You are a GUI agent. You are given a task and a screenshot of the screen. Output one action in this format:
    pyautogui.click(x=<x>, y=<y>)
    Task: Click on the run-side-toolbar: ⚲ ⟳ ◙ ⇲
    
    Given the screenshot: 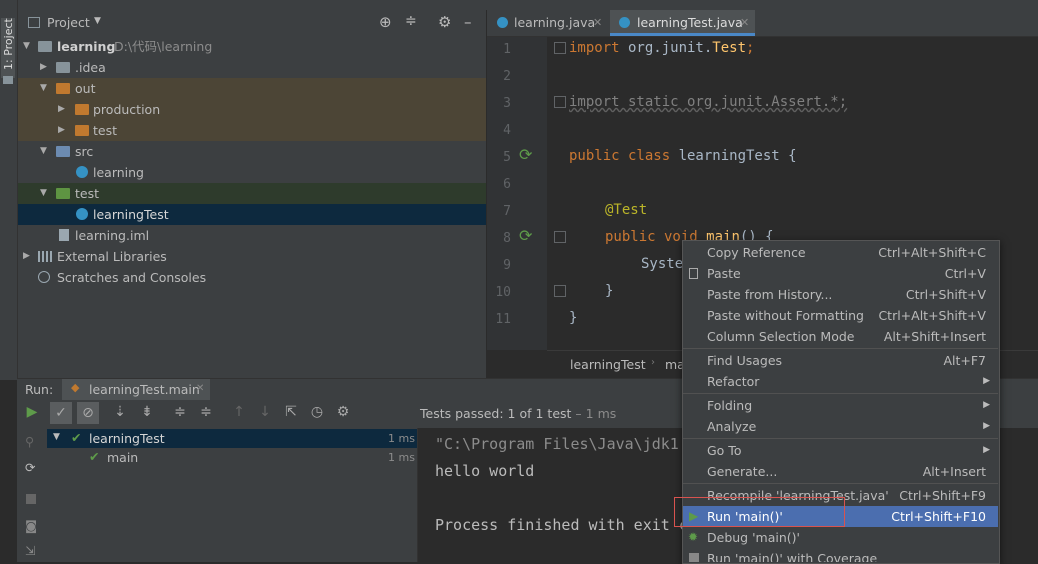 What is the action you would take?
    pyautogui.click(x=32, y=495)
    